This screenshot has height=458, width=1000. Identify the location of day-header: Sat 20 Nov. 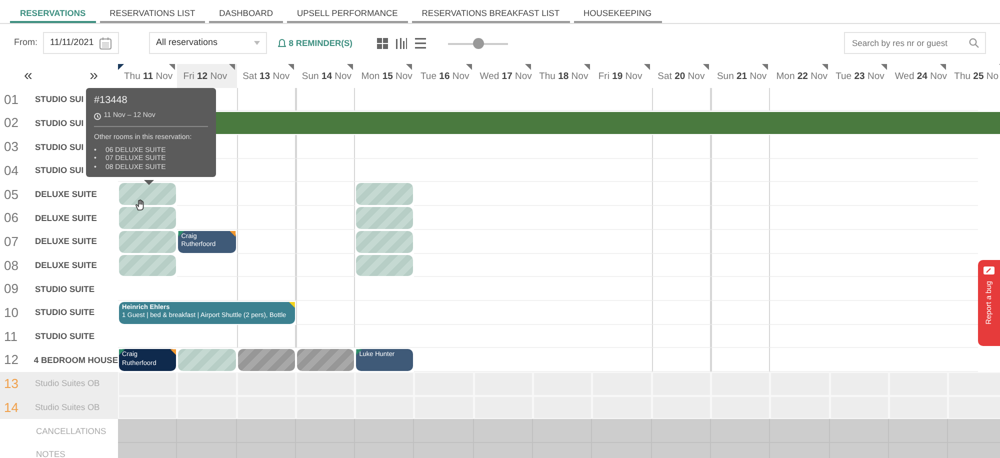
(681, 76).